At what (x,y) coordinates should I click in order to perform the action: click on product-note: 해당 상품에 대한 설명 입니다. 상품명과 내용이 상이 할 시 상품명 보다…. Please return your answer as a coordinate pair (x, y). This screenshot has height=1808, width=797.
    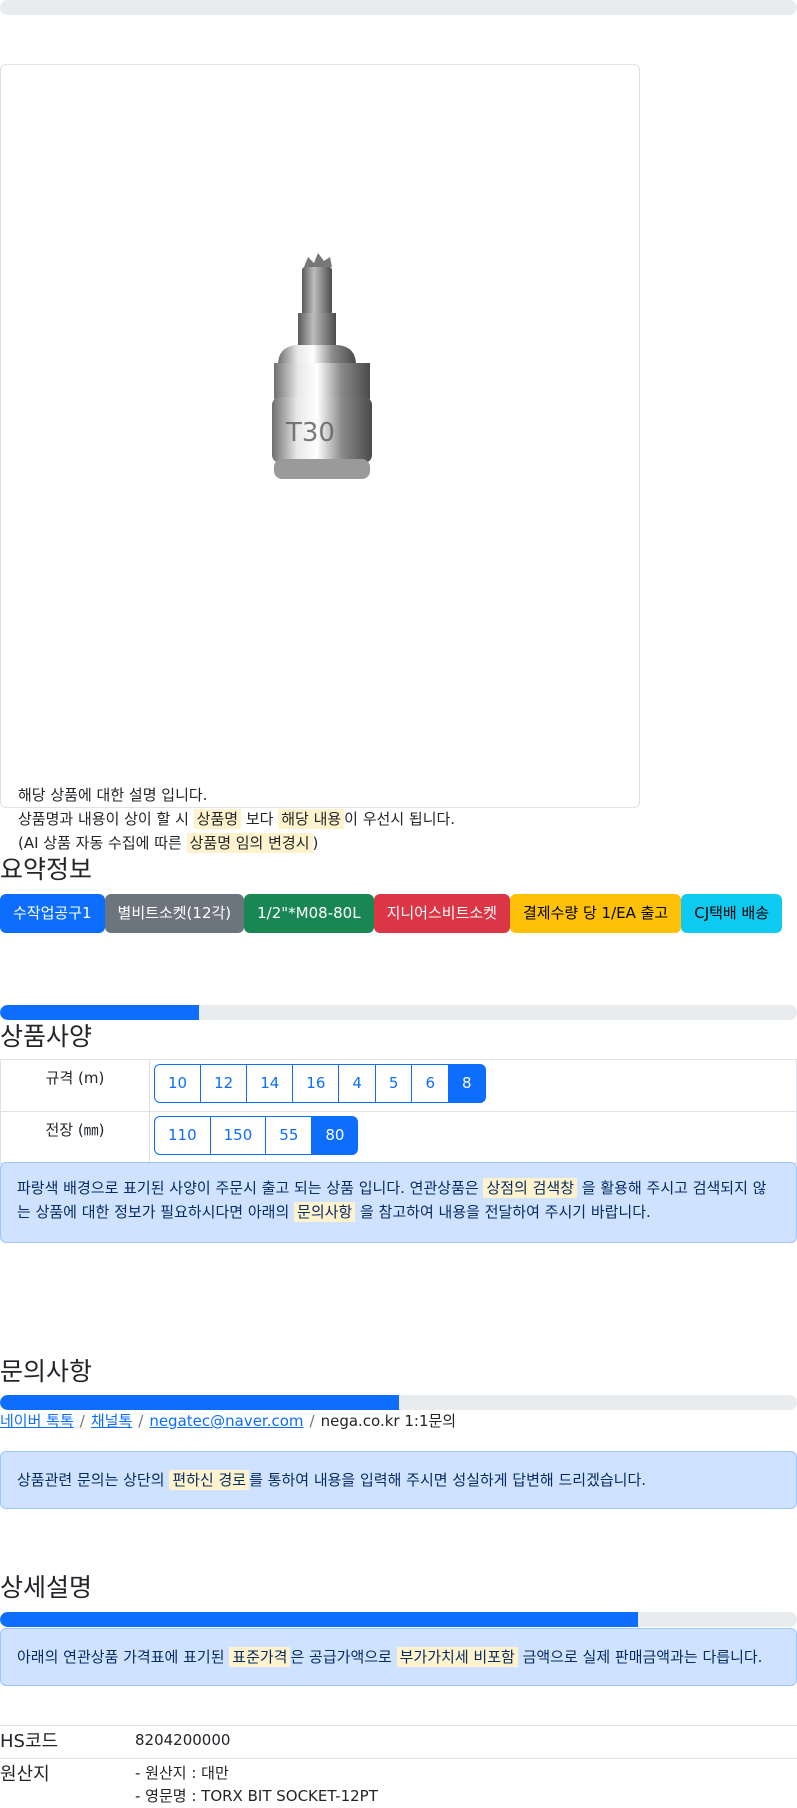
    Looking at the image, I should click on (236, 819).